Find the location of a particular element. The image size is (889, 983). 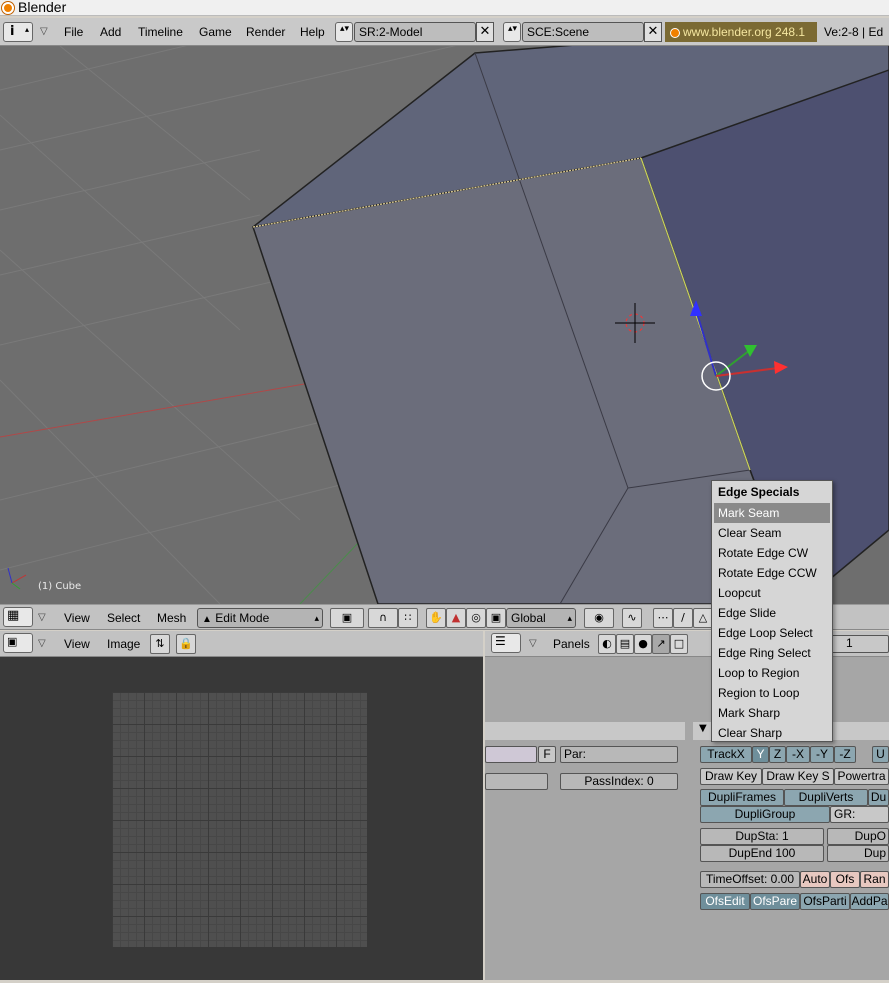

screen-delete-button: ✕ is located at coordinates (485, 32).